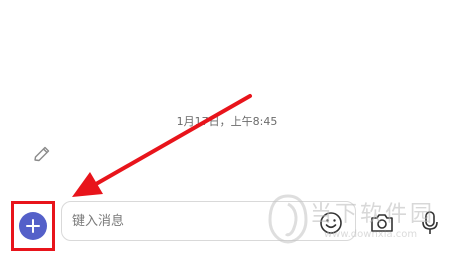 This screenshot has width=454, height=264. Describe the element at coordinates (227, 121) in the screenshot. I see `message-timestamp: 1月17日，上午8:45` at that location.